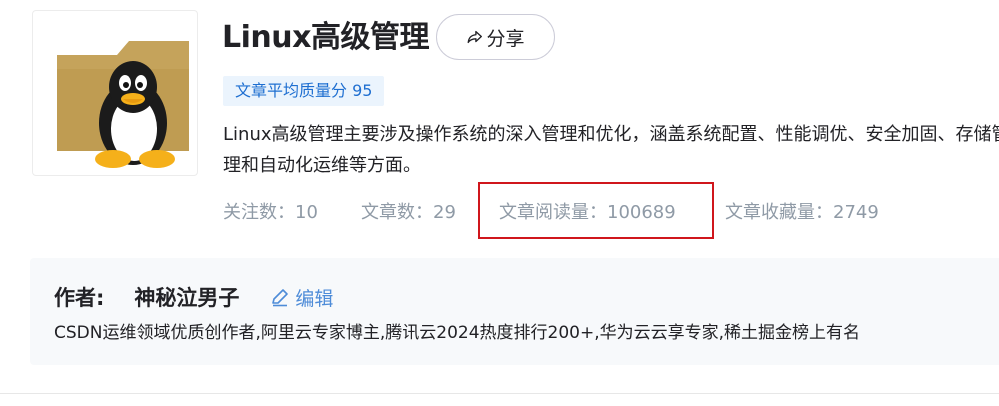 The width and height of the screenshot is (999, 406). I want to click on author-name: 神秘泣男子, so click(186, 297).